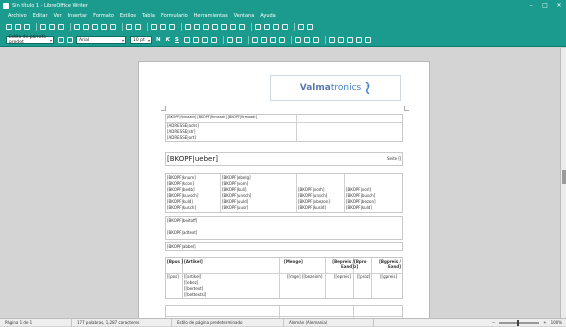  What do you see at coordinates (213, 40) in the screenshot?
I see `shadow-icon` at bounding box center [213, 40].